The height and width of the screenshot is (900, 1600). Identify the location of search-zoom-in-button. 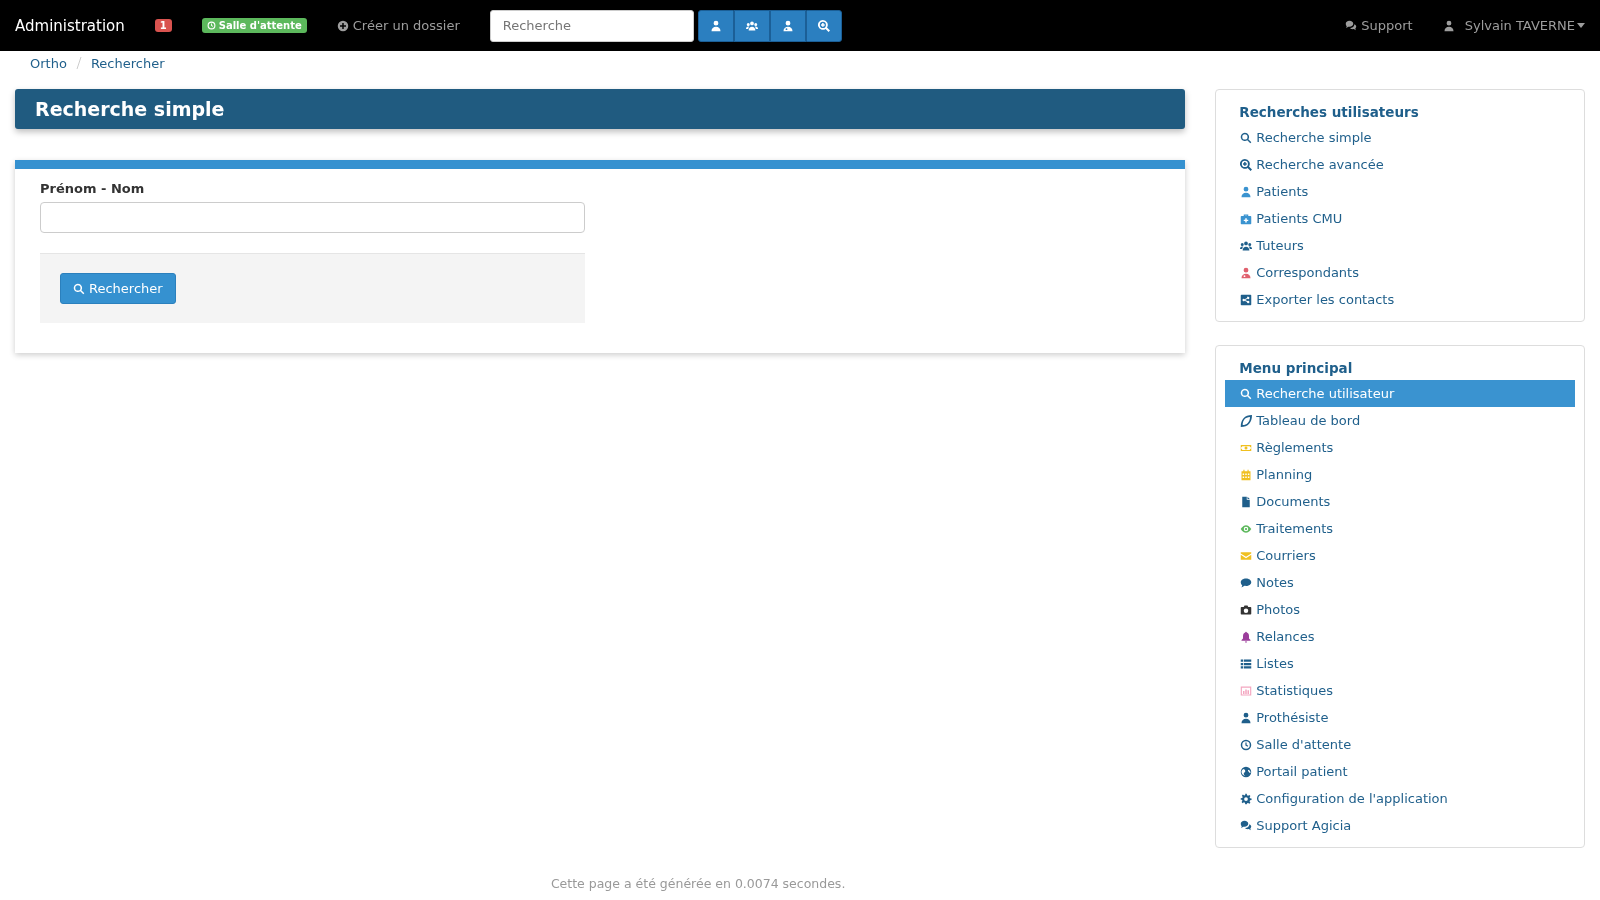
(823, 25).